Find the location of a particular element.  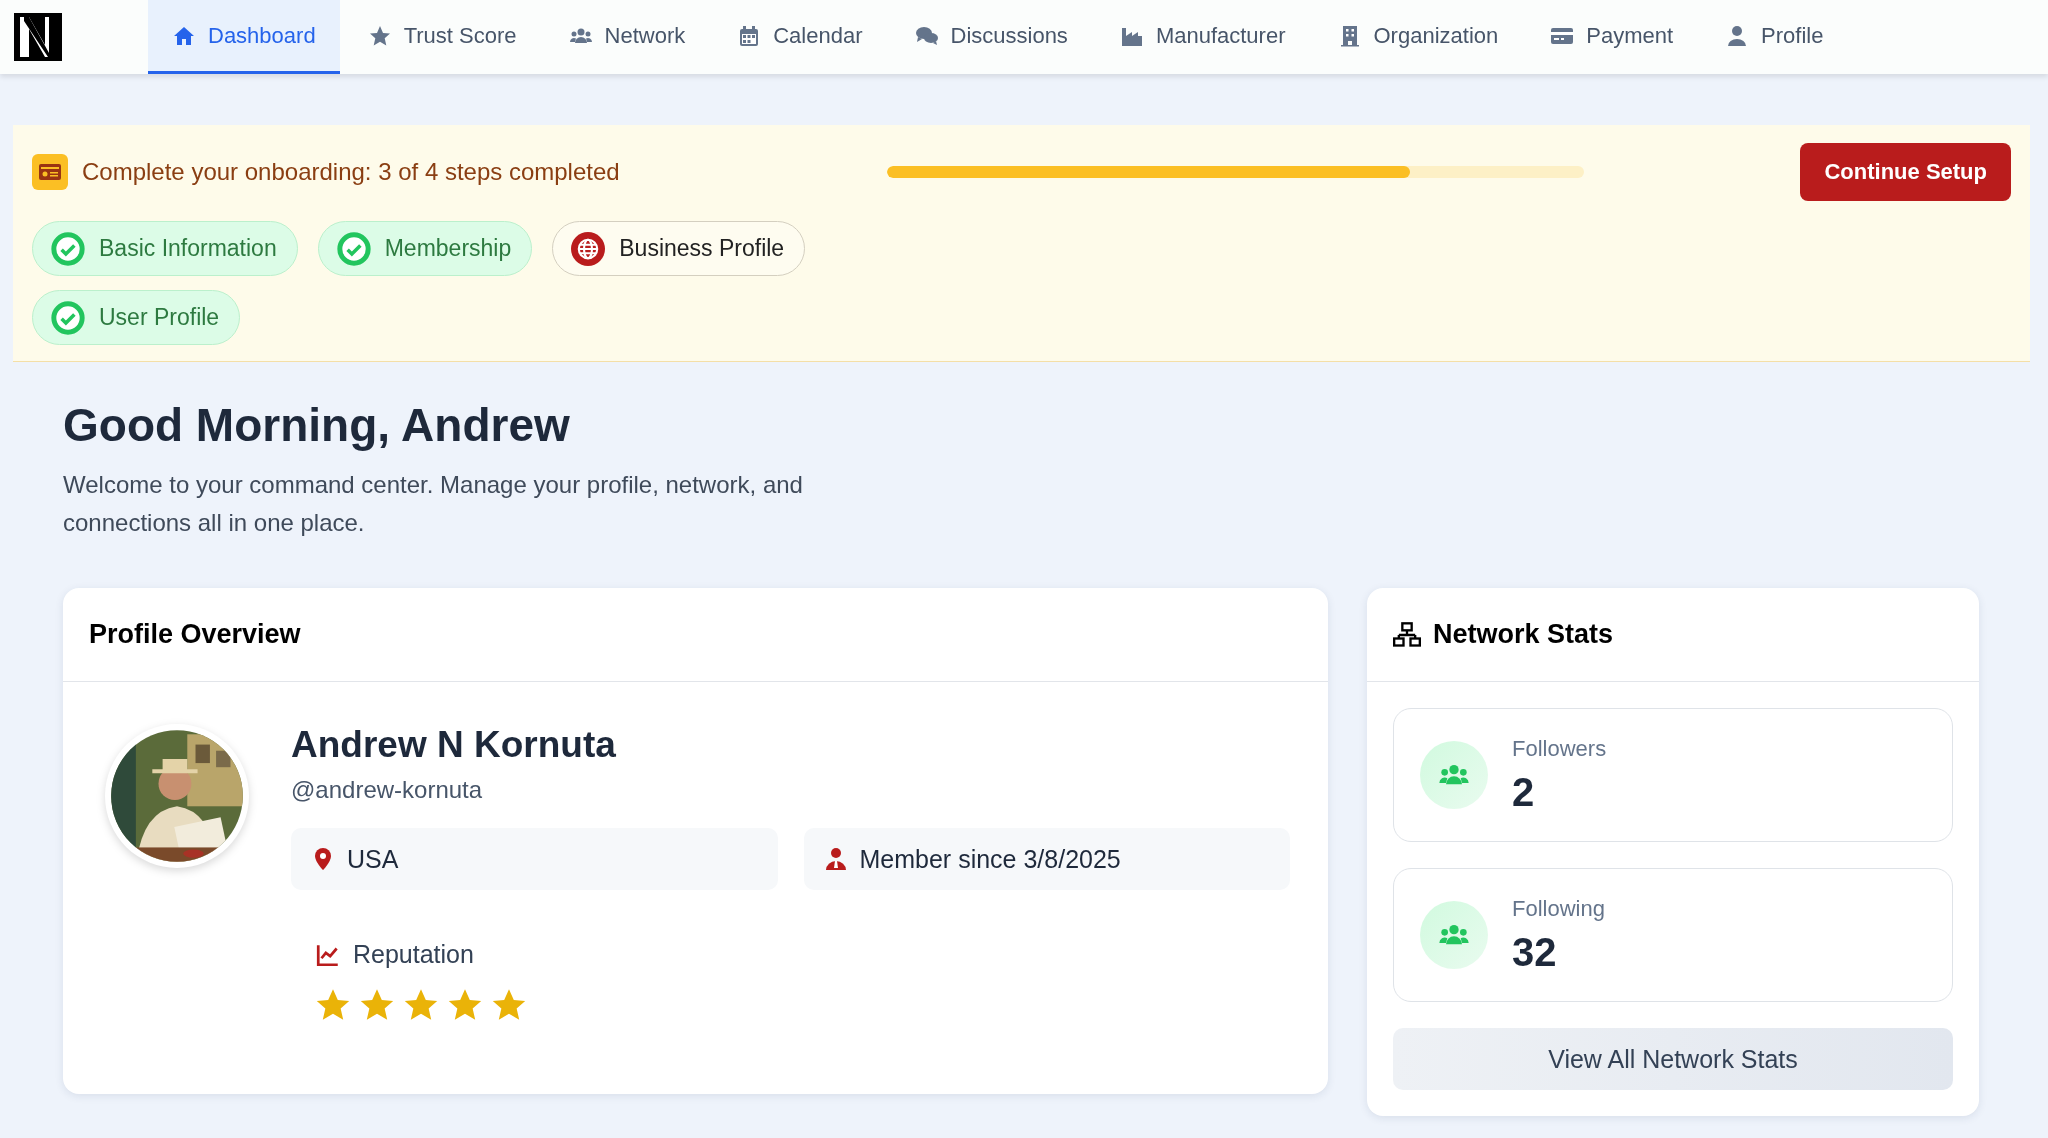

continue-setup-button: Continue Setup is located at coordinates (1905, 172).